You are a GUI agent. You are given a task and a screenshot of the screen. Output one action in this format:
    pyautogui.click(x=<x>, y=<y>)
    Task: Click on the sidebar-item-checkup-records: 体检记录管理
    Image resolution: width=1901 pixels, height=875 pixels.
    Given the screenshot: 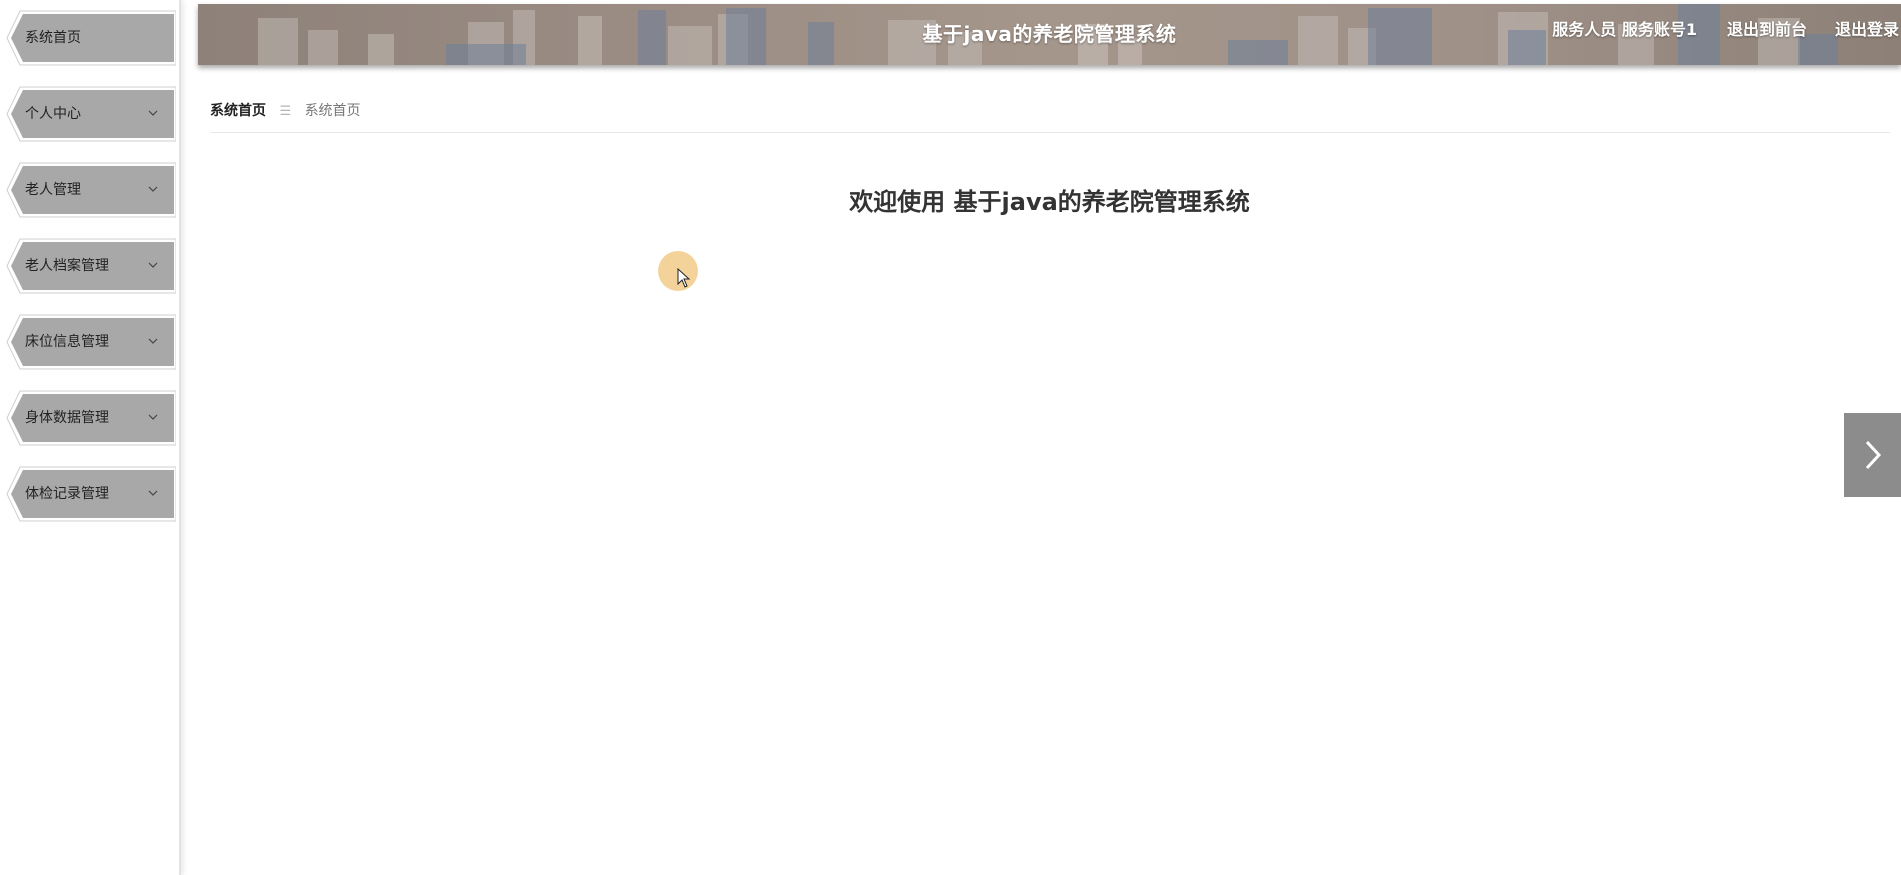 What is the action you would take?
    pyautogui.click(x=91, y=494)
    